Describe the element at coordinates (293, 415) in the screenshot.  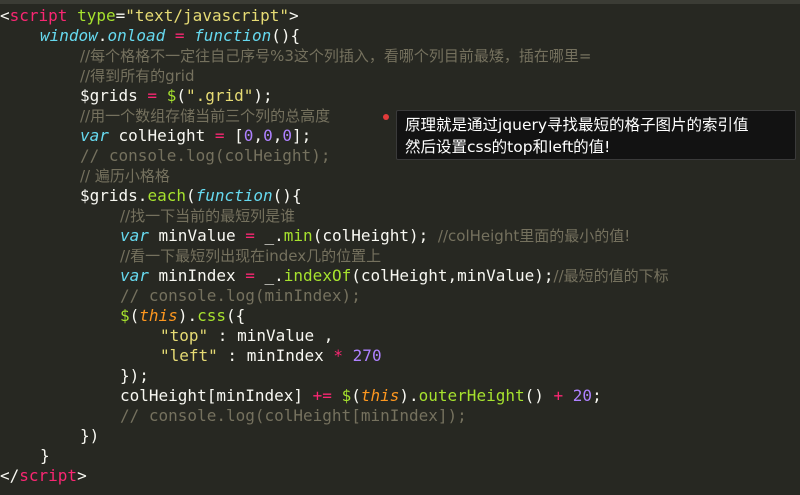
I see `code-line-21: // console.log(colHeight[minIndex]);` at that location.